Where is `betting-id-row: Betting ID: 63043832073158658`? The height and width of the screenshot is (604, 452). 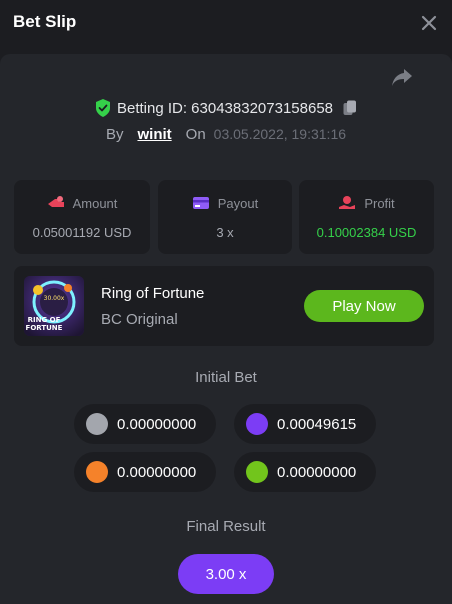 betting-id-row: Betting ID: 63043832073158658 is located at coordinates (226, 108).